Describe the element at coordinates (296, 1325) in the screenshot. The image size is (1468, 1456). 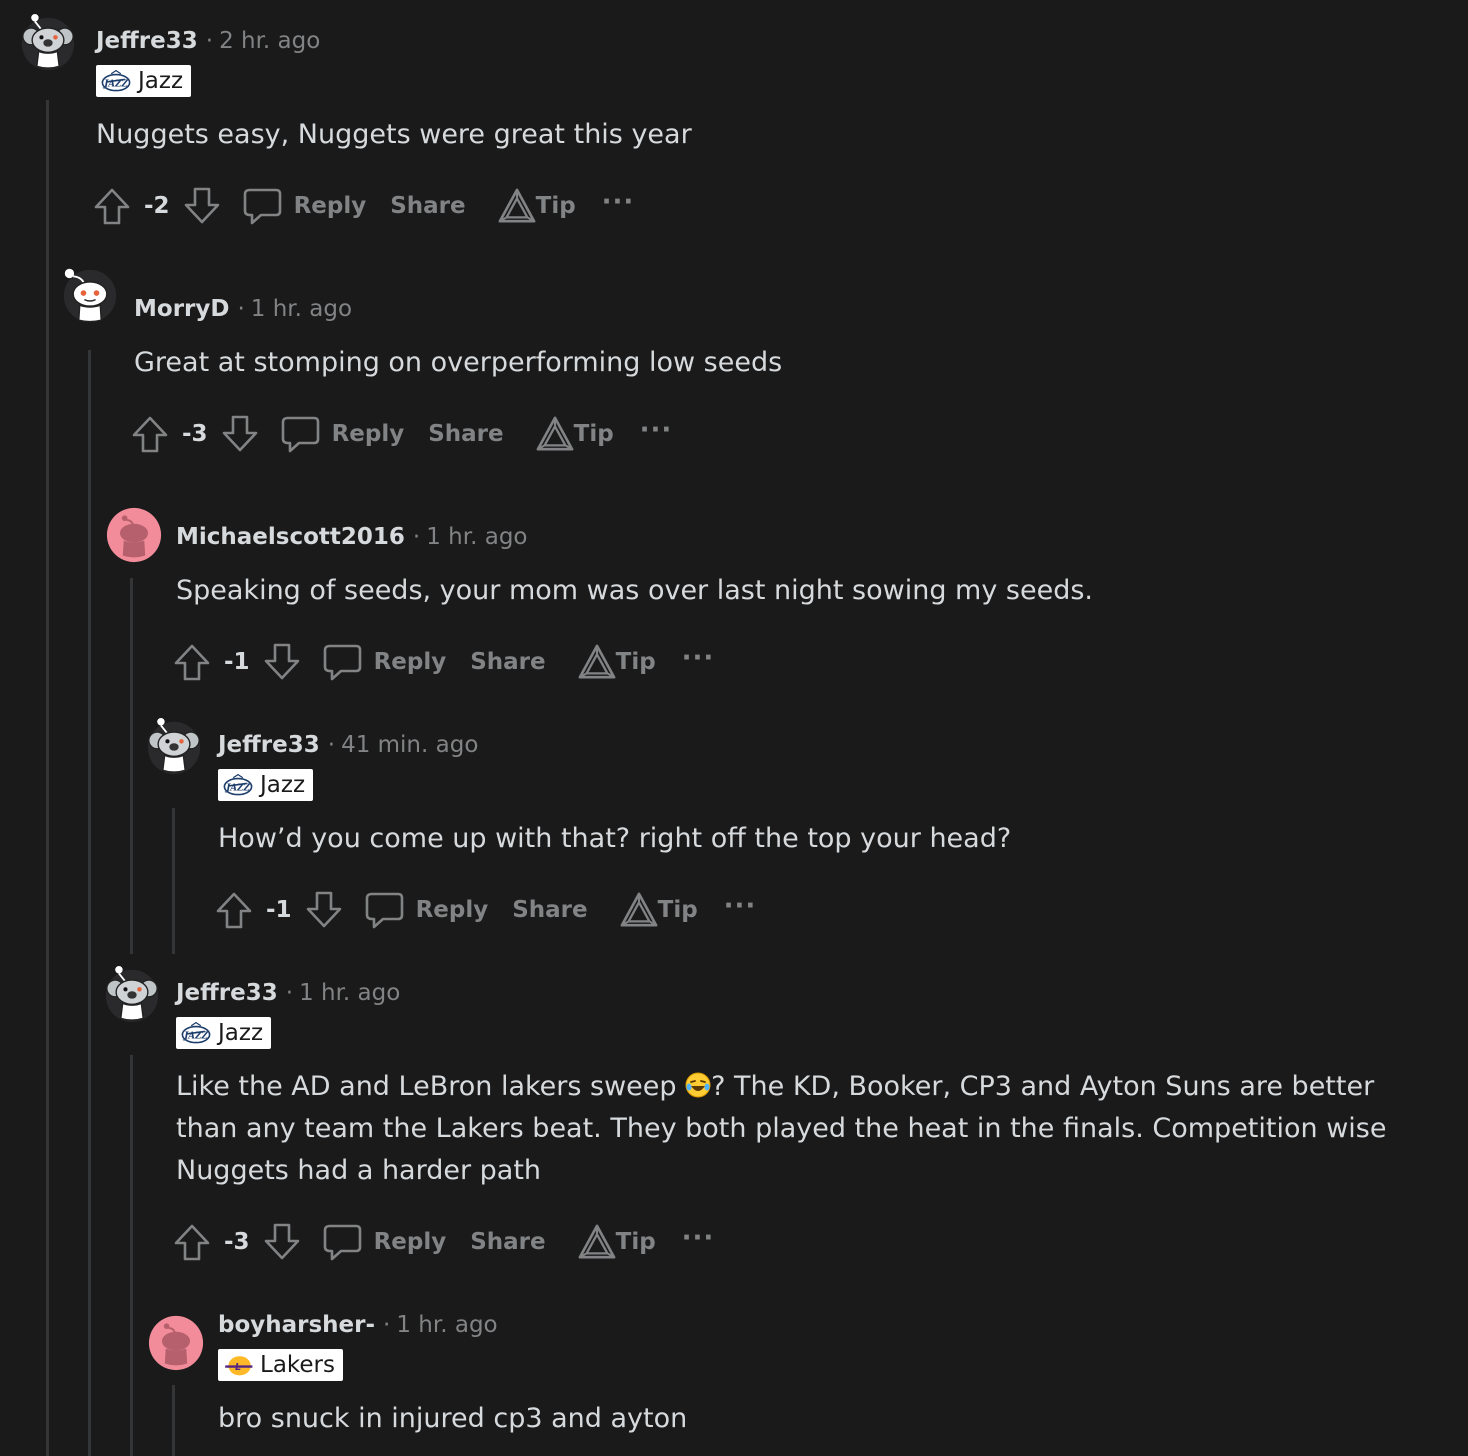
I see `username-link: boyharsher-` at that location.